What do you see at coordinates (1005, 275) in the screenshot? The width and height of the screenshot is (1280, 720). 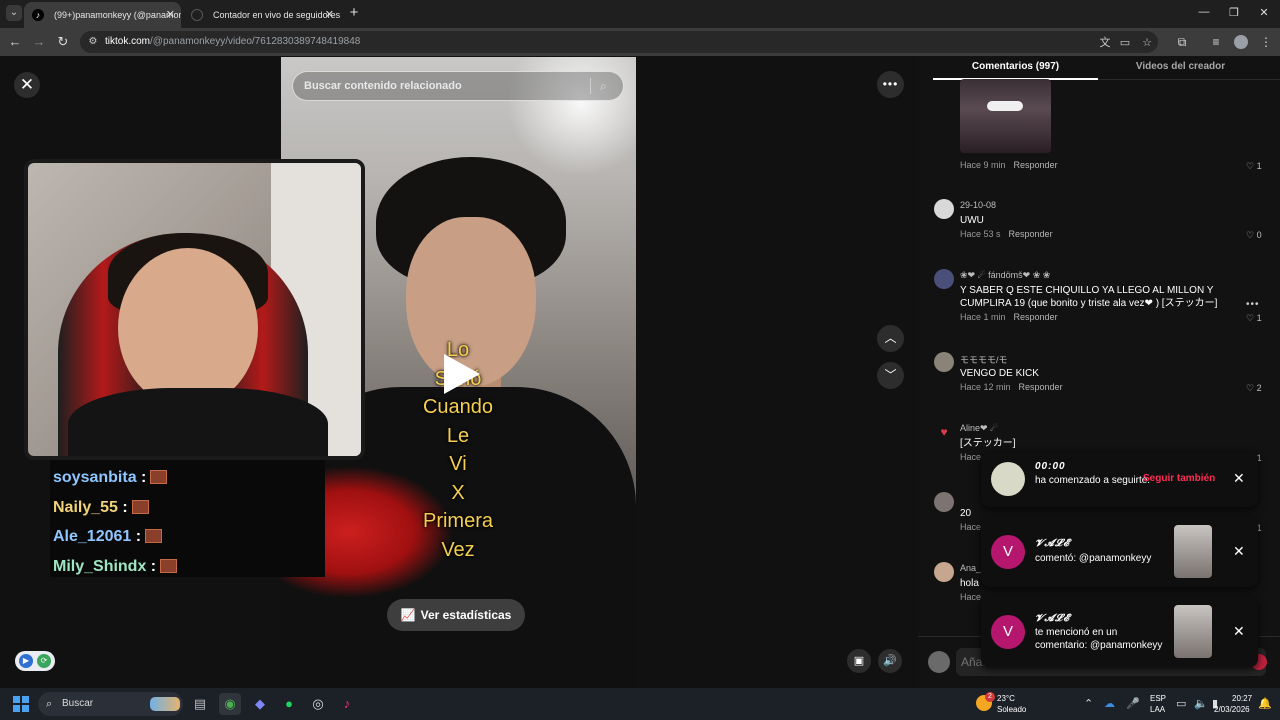 I see `comment-author: ❀❤ ☄ fándömš❤ ❀ ❀` at bounding box center [1005, 275].